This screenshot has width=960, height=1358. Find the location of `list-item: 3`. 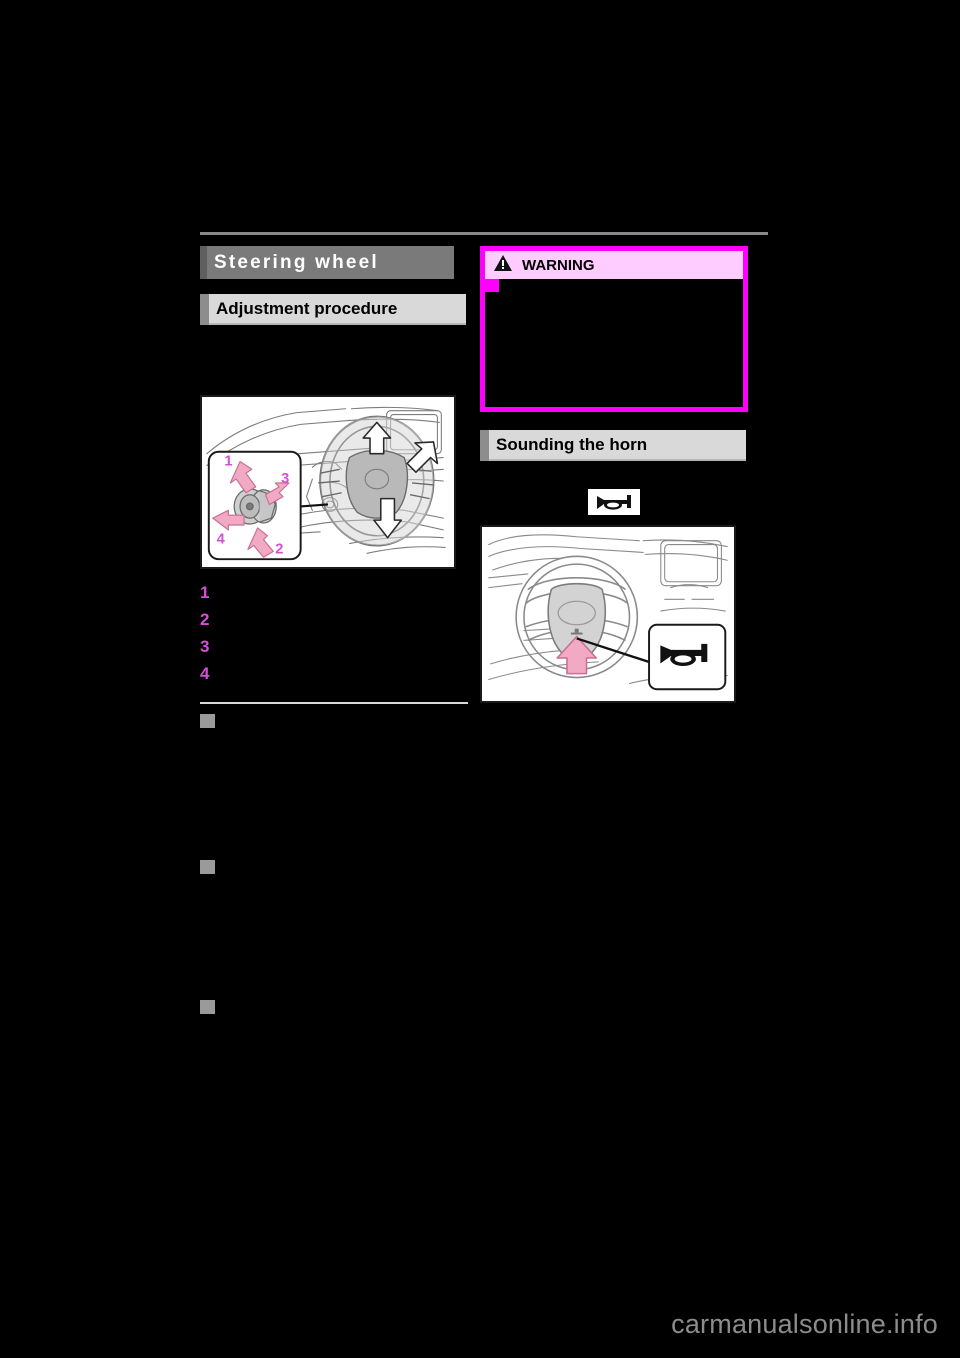

list-item: 3 is located at coordinates (334, 649).